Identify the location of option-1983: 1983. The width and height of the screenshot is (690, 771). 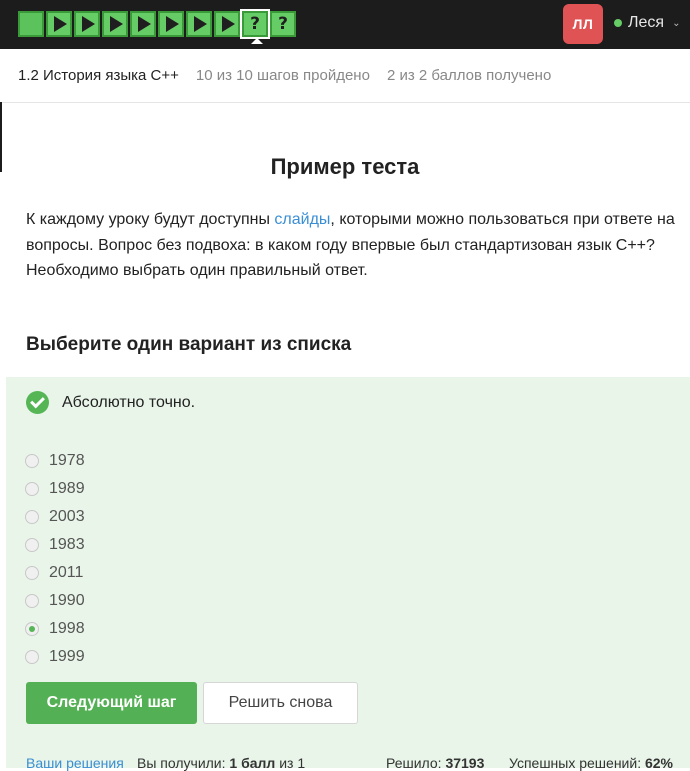
(55, 545).